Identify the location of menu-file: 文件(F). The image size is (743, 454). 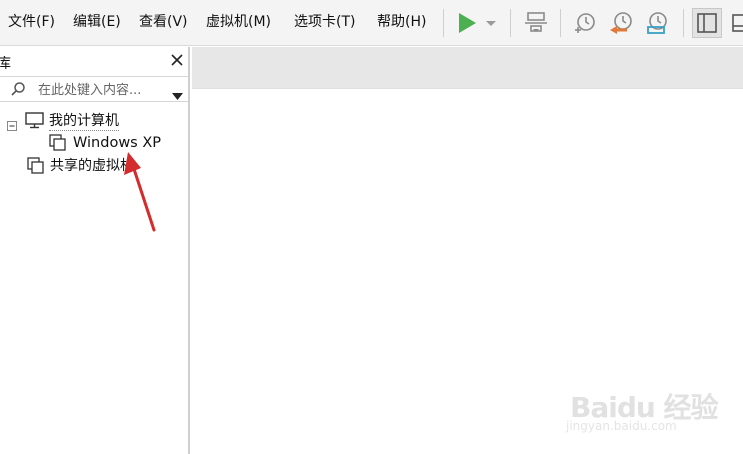
(31, 22).